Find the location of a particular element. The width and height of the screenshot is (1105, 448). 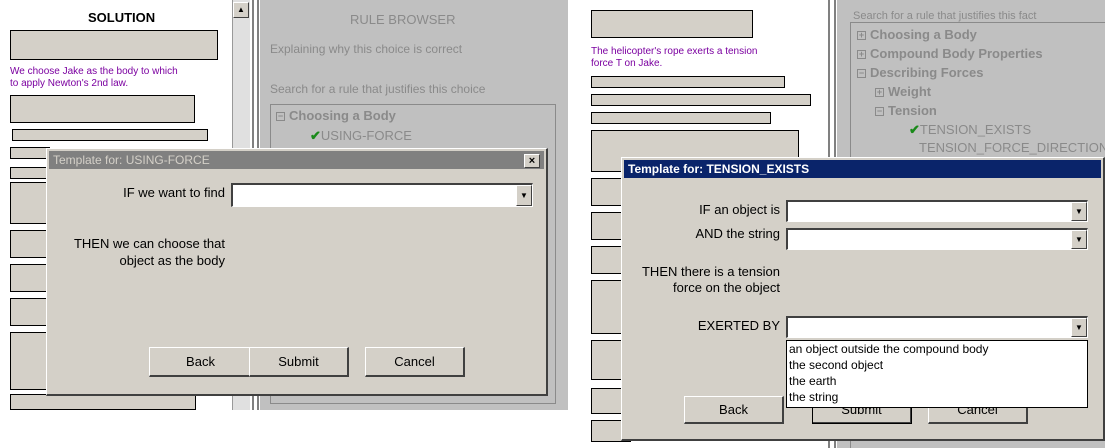

tree-item: ✔TENSION_EXISTS is located at coordinates (970, 130).